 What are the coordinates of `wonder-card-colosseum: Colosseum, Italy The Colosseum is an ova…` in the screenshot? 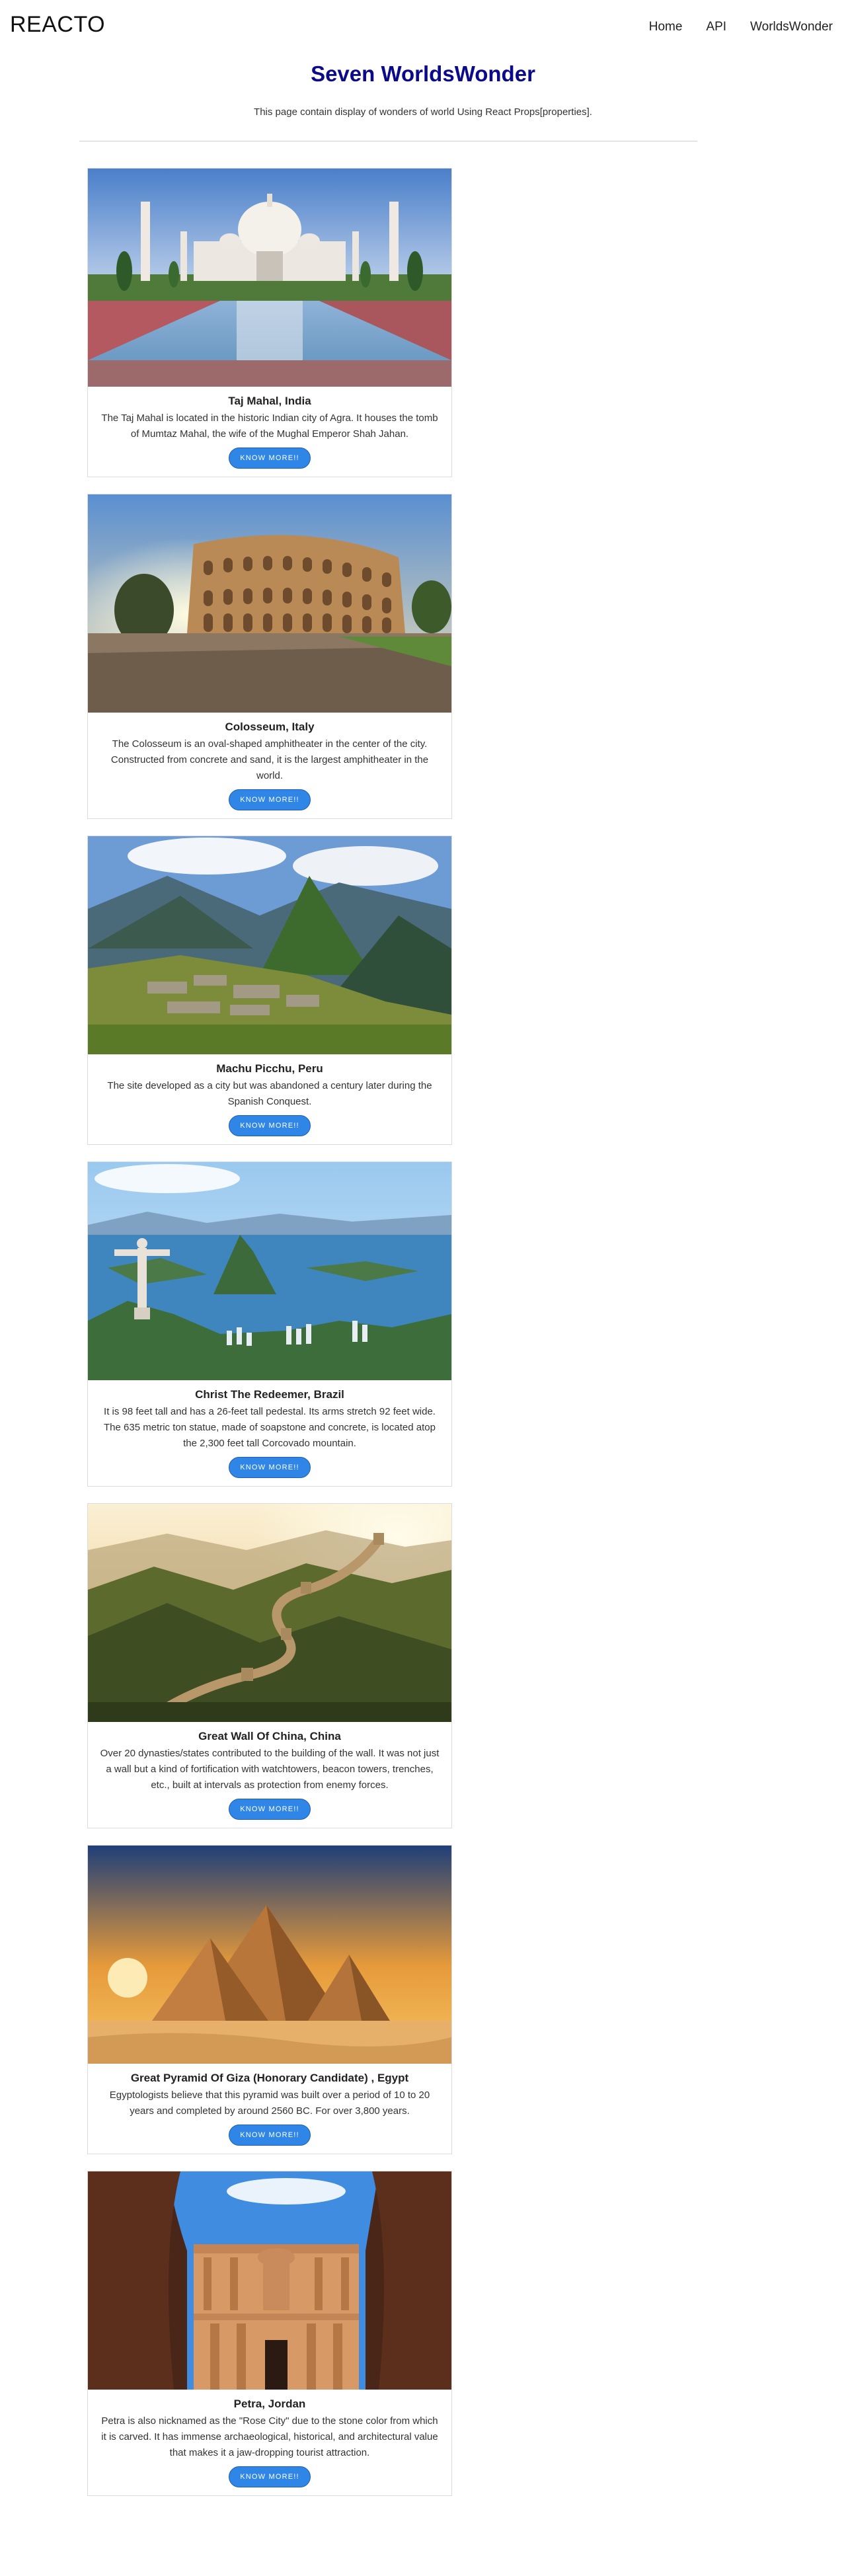 It's located at (269, 656).